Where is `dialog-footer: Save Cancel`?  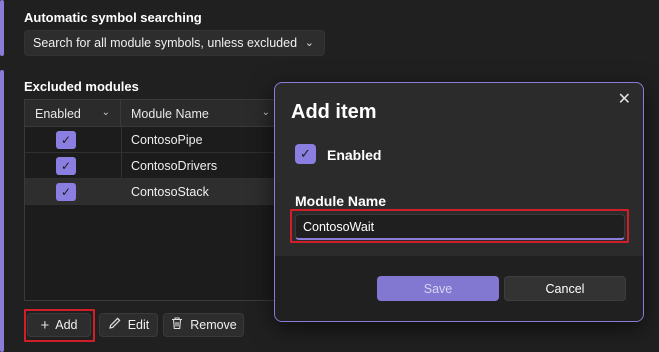 dialog-footer: Save Cancel is located at coordinates (459, 288).